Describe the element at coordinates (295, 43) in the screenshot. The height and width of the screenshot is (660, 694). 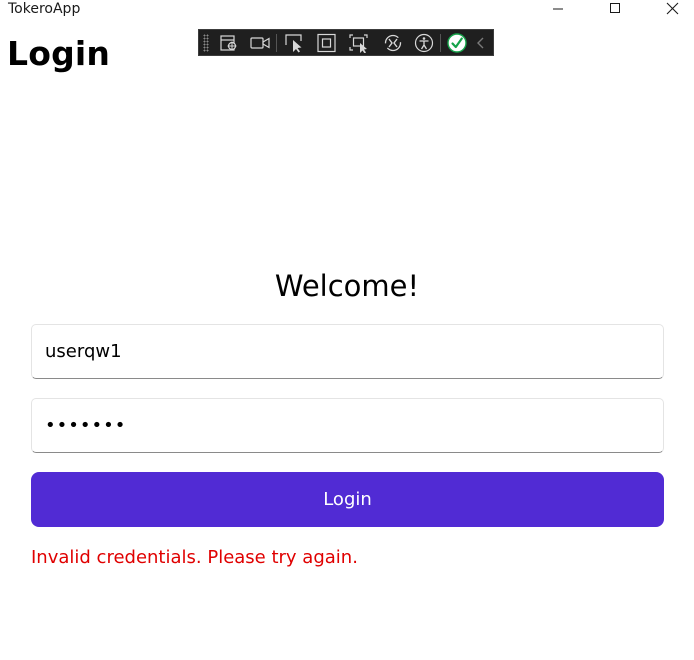
I see `select-element-icon` at that location.